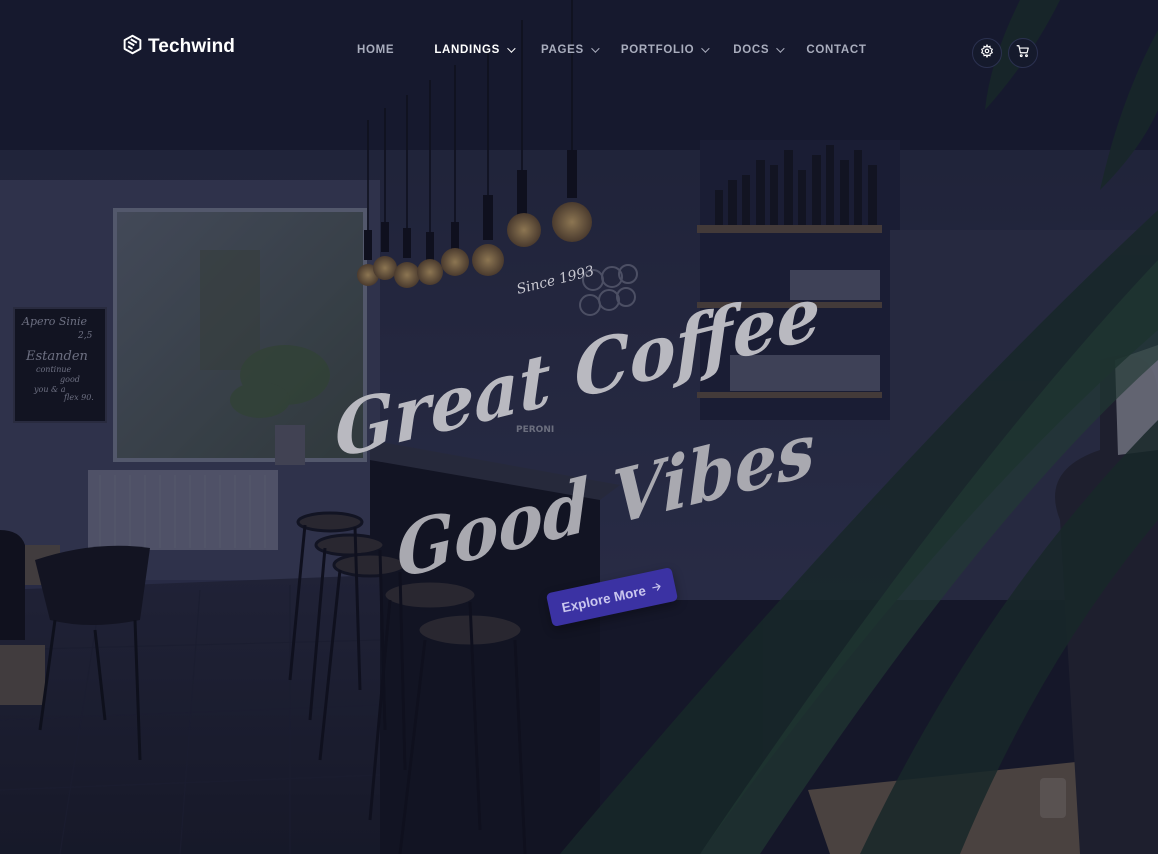  Describe the element at coordinates (555, 280) in the screenshot. I see `hero-tagline: Since 1993` at that location.